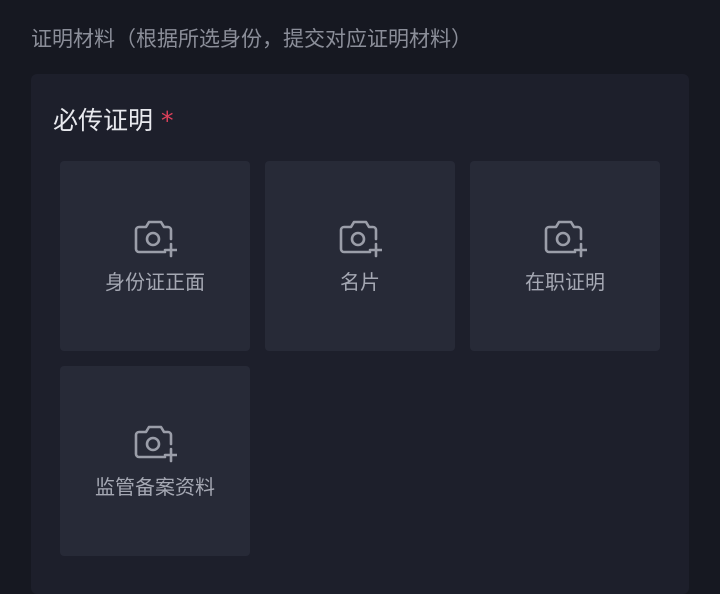 The image size is (720, 594). I want to click on section-title: 证明材料（根据所选身份，提交对应证明材料）, so click(251, 39).